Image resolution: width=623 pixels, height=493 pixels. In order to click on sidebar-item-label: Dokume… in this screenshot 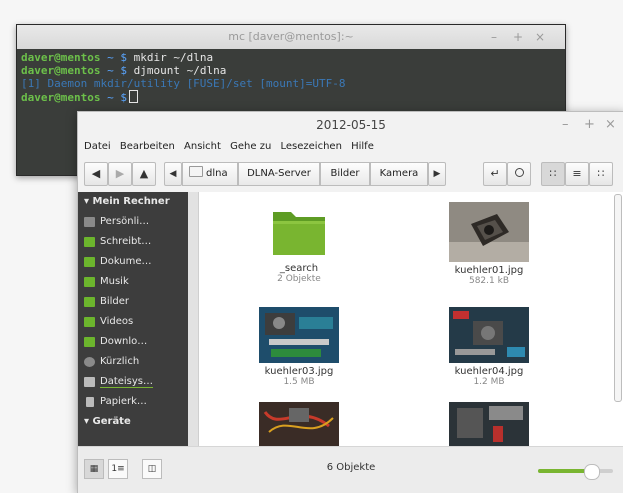, I will do `click(126, 261)`.